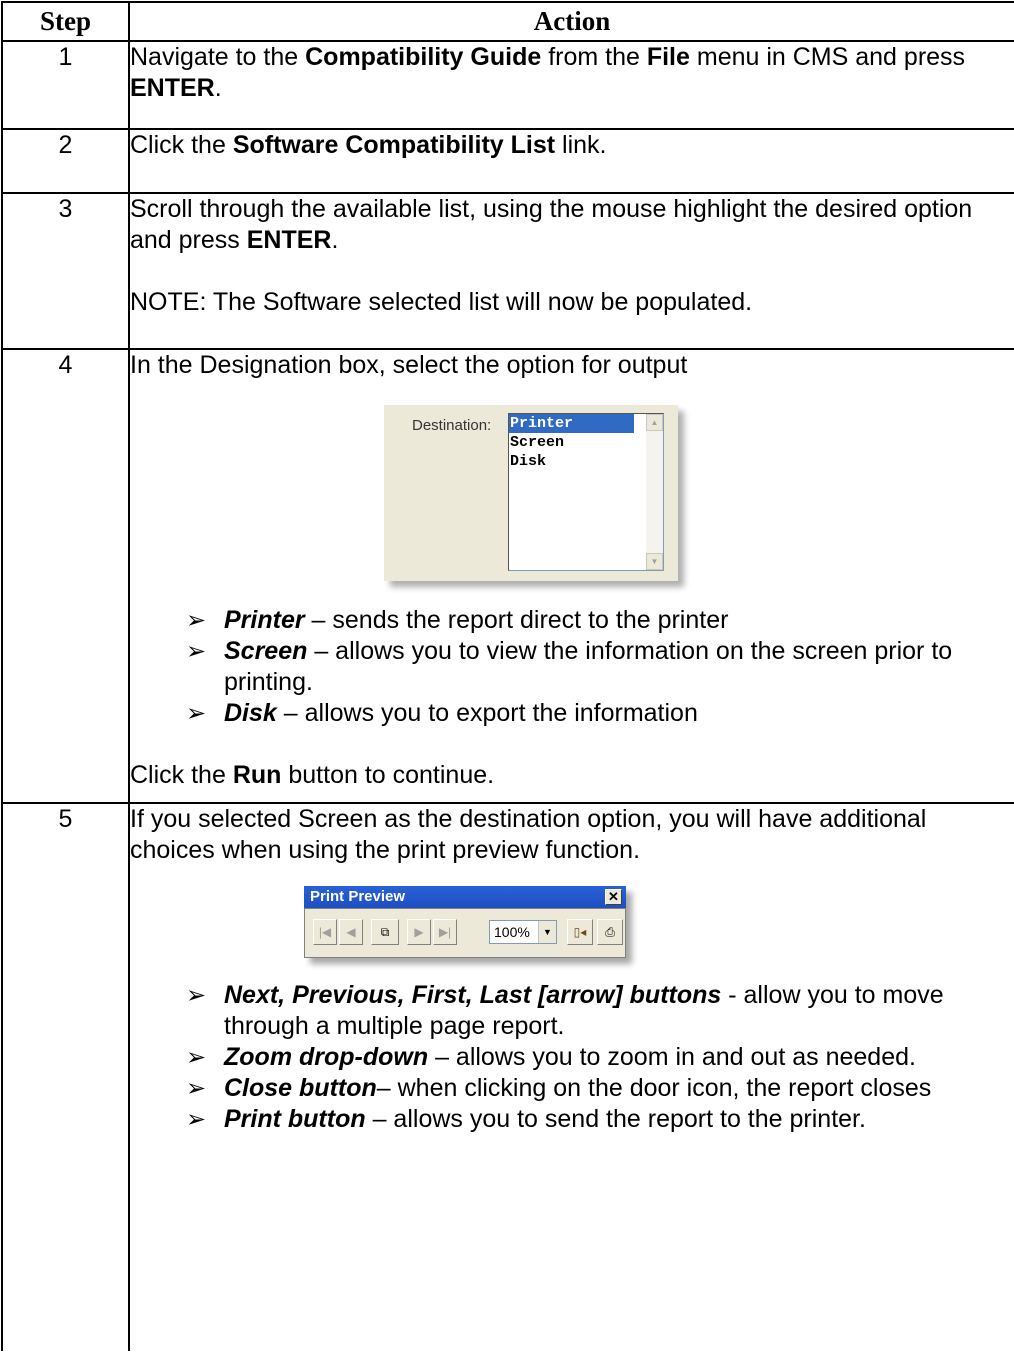  I want to click on print-preview-toolbar: |◀ ◀ ⧉ ▶ ▶| 100% ▼ ▯◂ ⎙, so click(465, 933).